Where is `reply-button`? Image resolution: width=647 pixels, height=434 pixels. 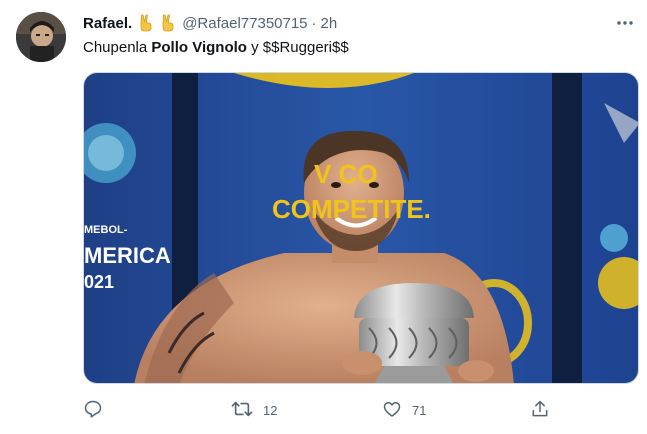 reply-button is located at coordinates (98, 410).